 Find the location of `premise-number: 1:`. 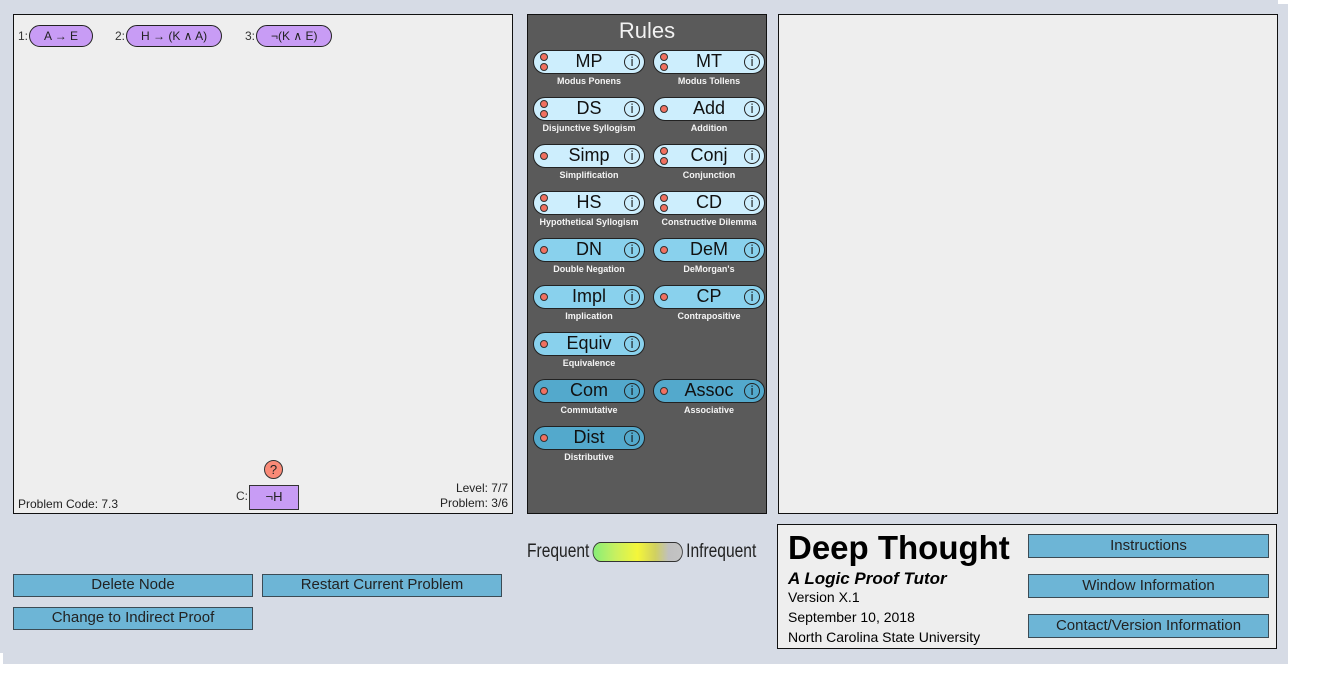

premise-number: 1: is located at coordinates (23, 36).